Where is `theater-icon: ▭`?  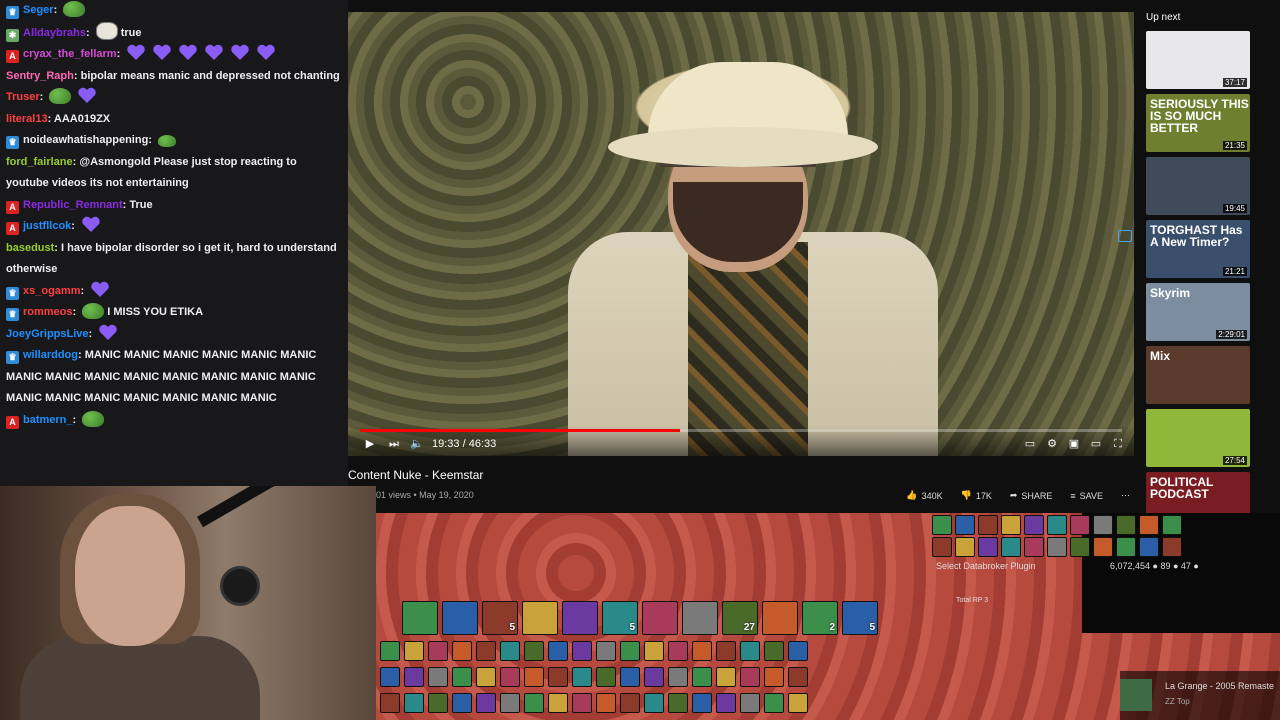
theater-icon: ▭ is located at coordinates (1096, 444).